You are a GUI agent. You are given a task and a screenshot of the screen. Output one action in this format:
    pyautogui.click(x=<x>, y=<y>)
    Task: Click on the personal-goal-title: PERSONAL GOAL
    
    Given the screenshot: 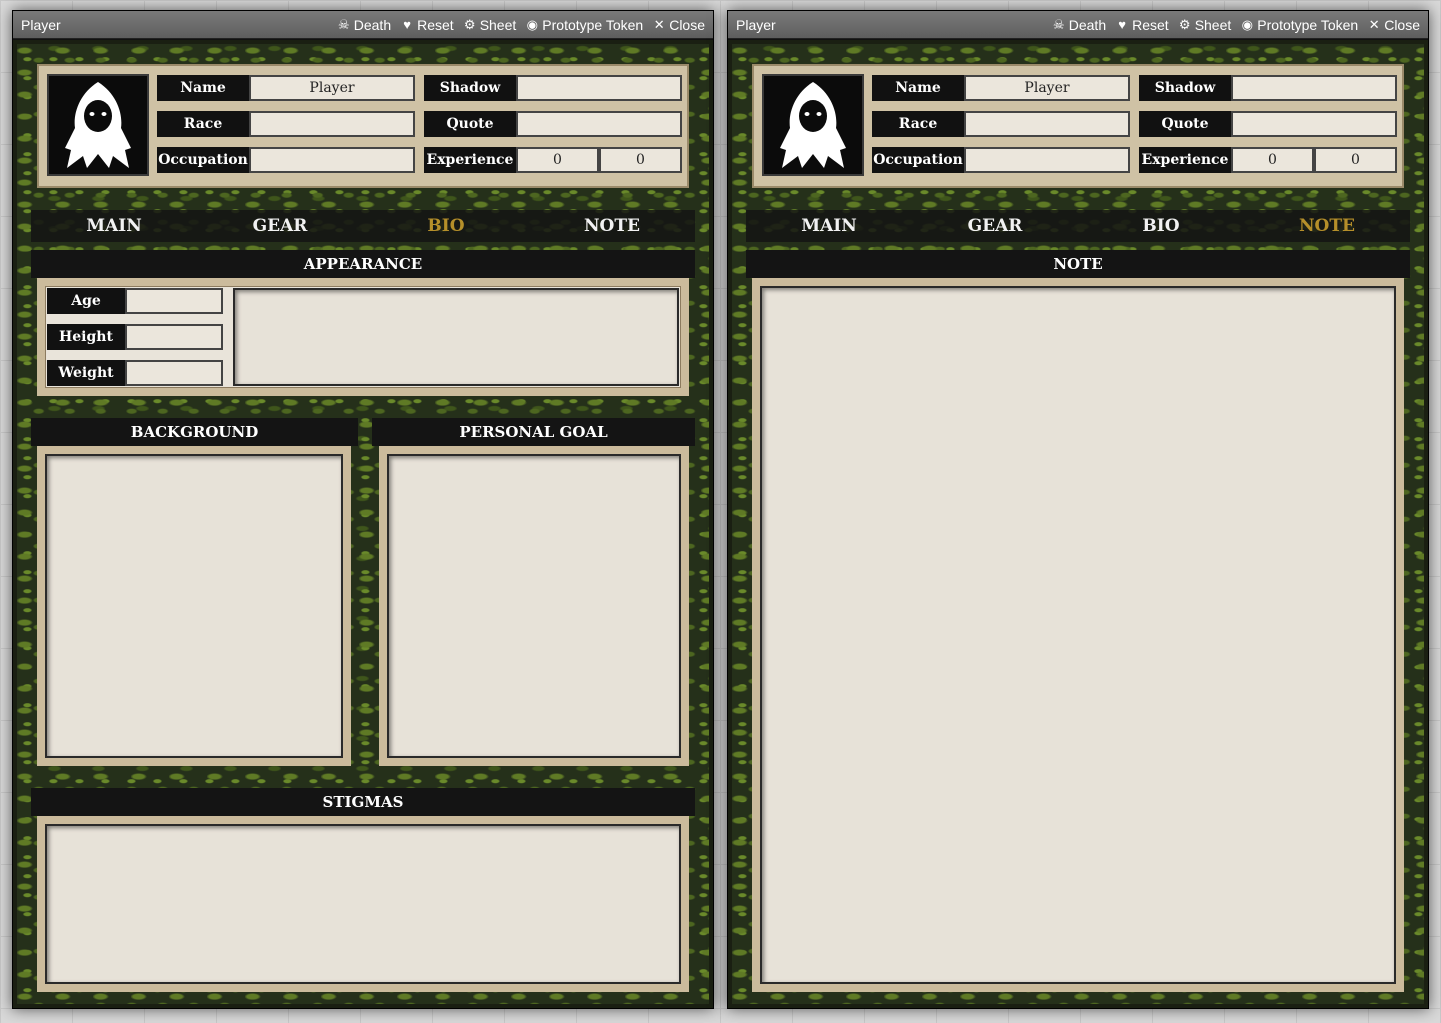 What is the action you would take?
    pyautogui.click(x=533, y=432)
    